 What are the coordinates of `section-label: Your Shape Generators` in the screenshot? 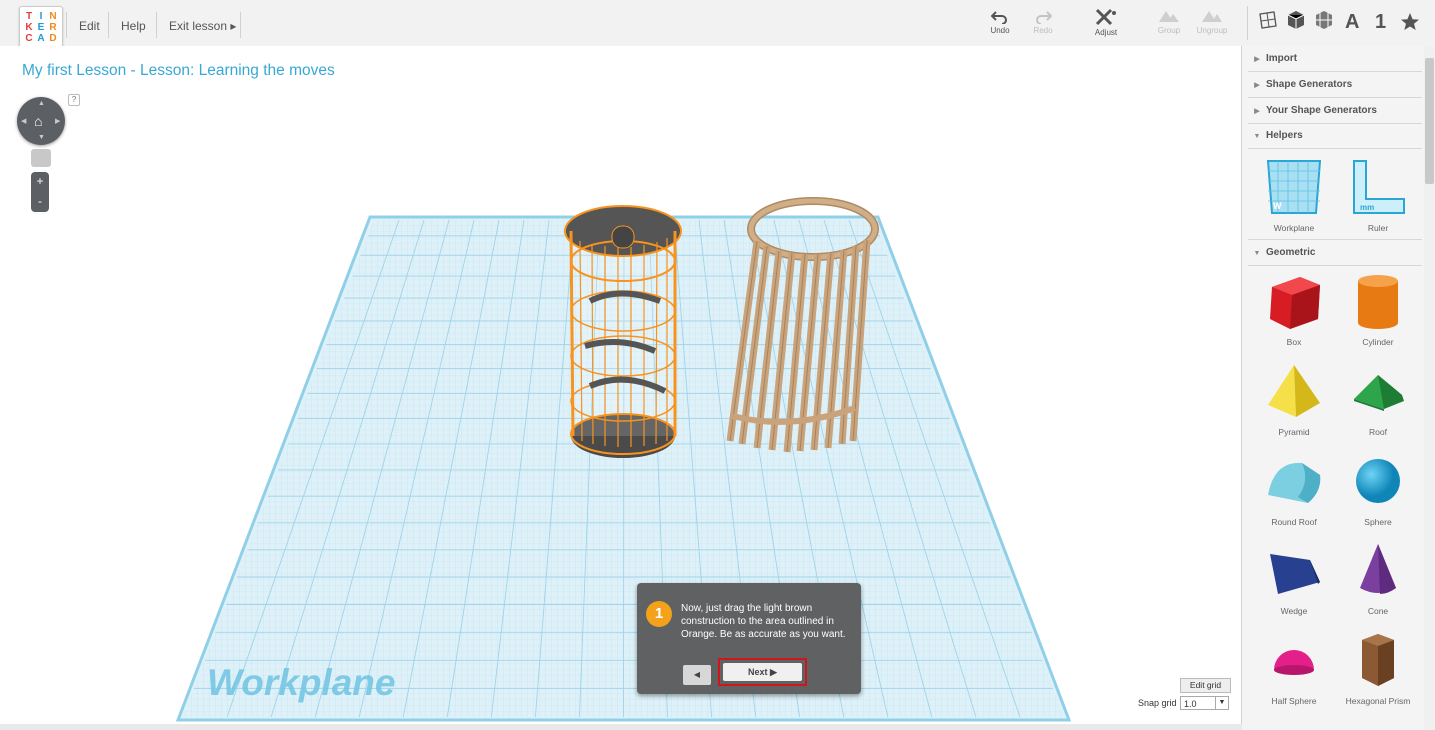 It's located at (1321, 110).